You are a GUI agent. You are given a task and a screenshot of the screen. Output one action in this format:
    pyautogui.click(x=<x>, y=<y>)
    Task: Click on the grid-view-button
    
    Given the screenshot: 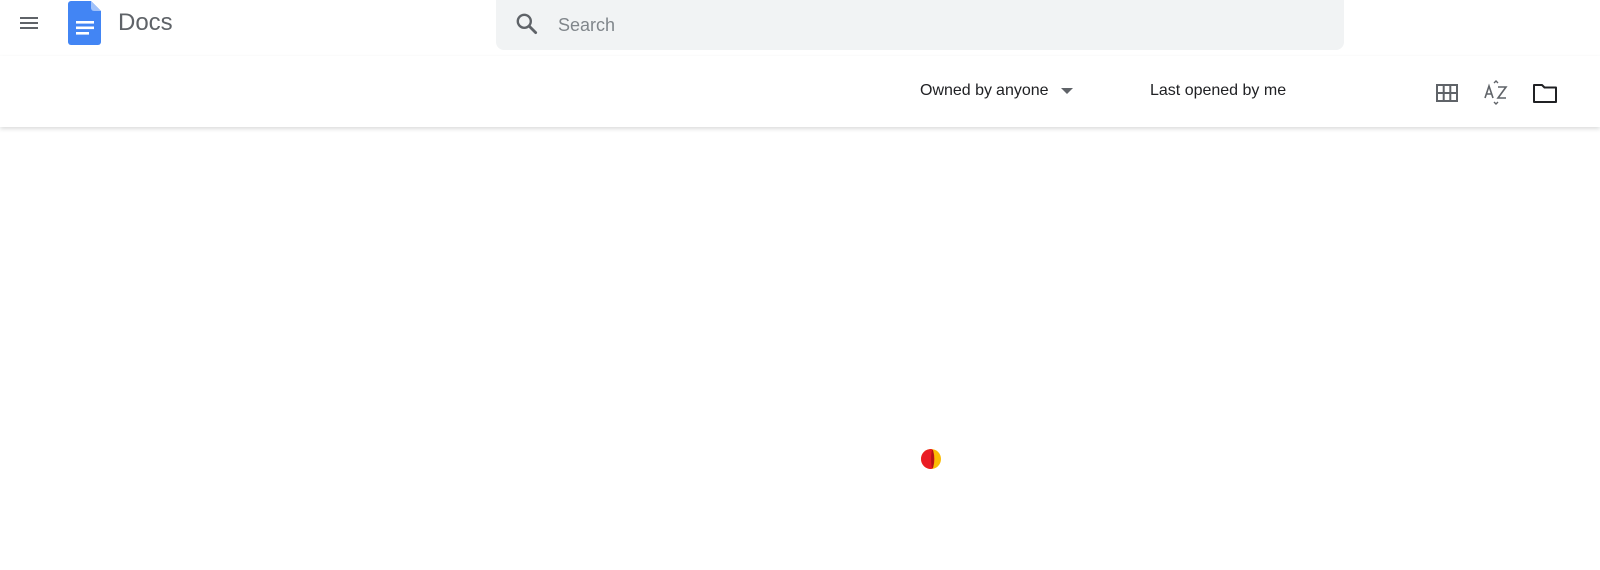 What is the action you would take?
    pyautogui.click(x=1447, y=93)
    